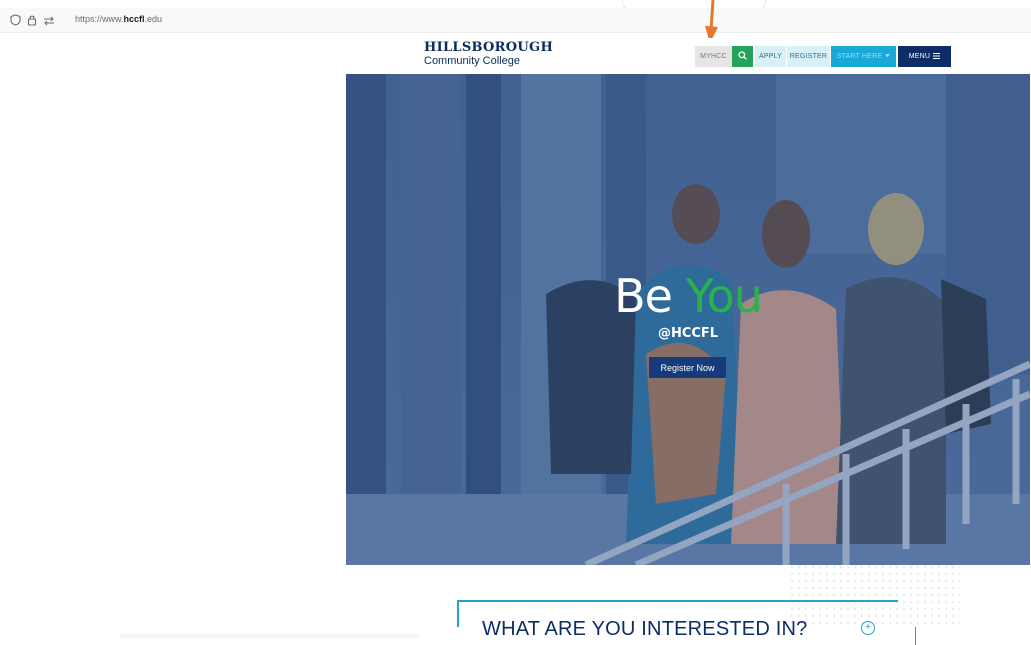  Describe the element at coordinates (270, 636) in the screenshot. I see `divider` at that location.